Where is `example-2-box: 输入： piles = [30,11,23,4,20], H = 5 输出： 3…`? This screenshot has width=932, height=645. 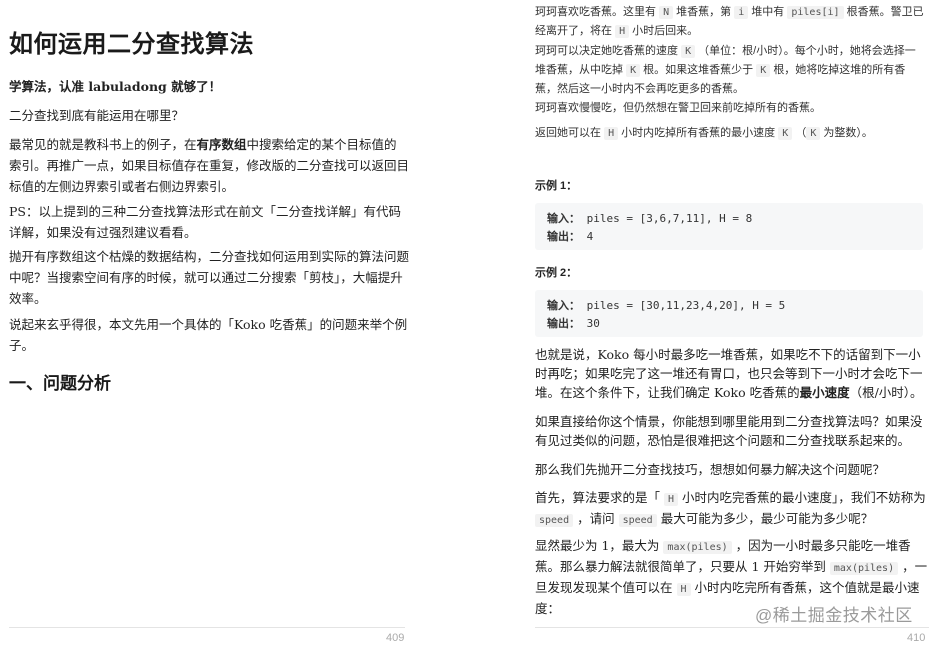 example-2-box: 输入： piles = [30,11,23,4,20], H = 5 输出： 3… is located at coordinates (729, 313).